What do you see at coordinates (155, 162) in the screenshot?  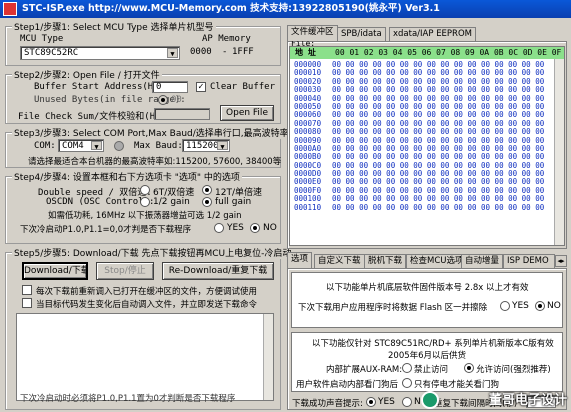 I see `baud-hint: 请选择最适合本台机器的最高波特率如:115200, 57600, 38400等` at bounding box center [155, 162].